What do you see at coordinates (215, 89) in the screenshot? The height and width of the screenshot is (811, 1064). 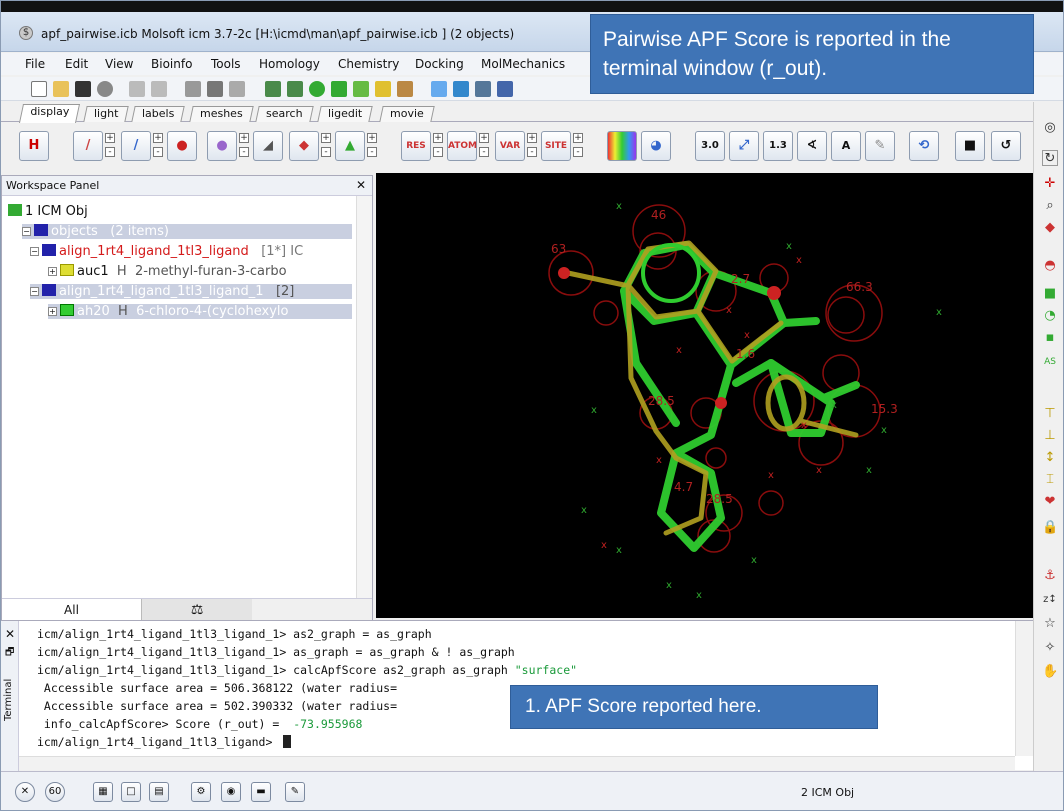 I see `binoculars-icon` at bounding box center [215, 89].